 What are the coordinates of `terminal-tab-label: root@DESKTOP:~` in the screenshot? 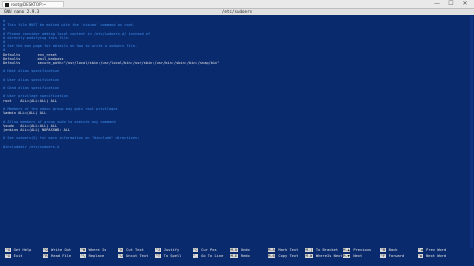 It's located at (29, 4).